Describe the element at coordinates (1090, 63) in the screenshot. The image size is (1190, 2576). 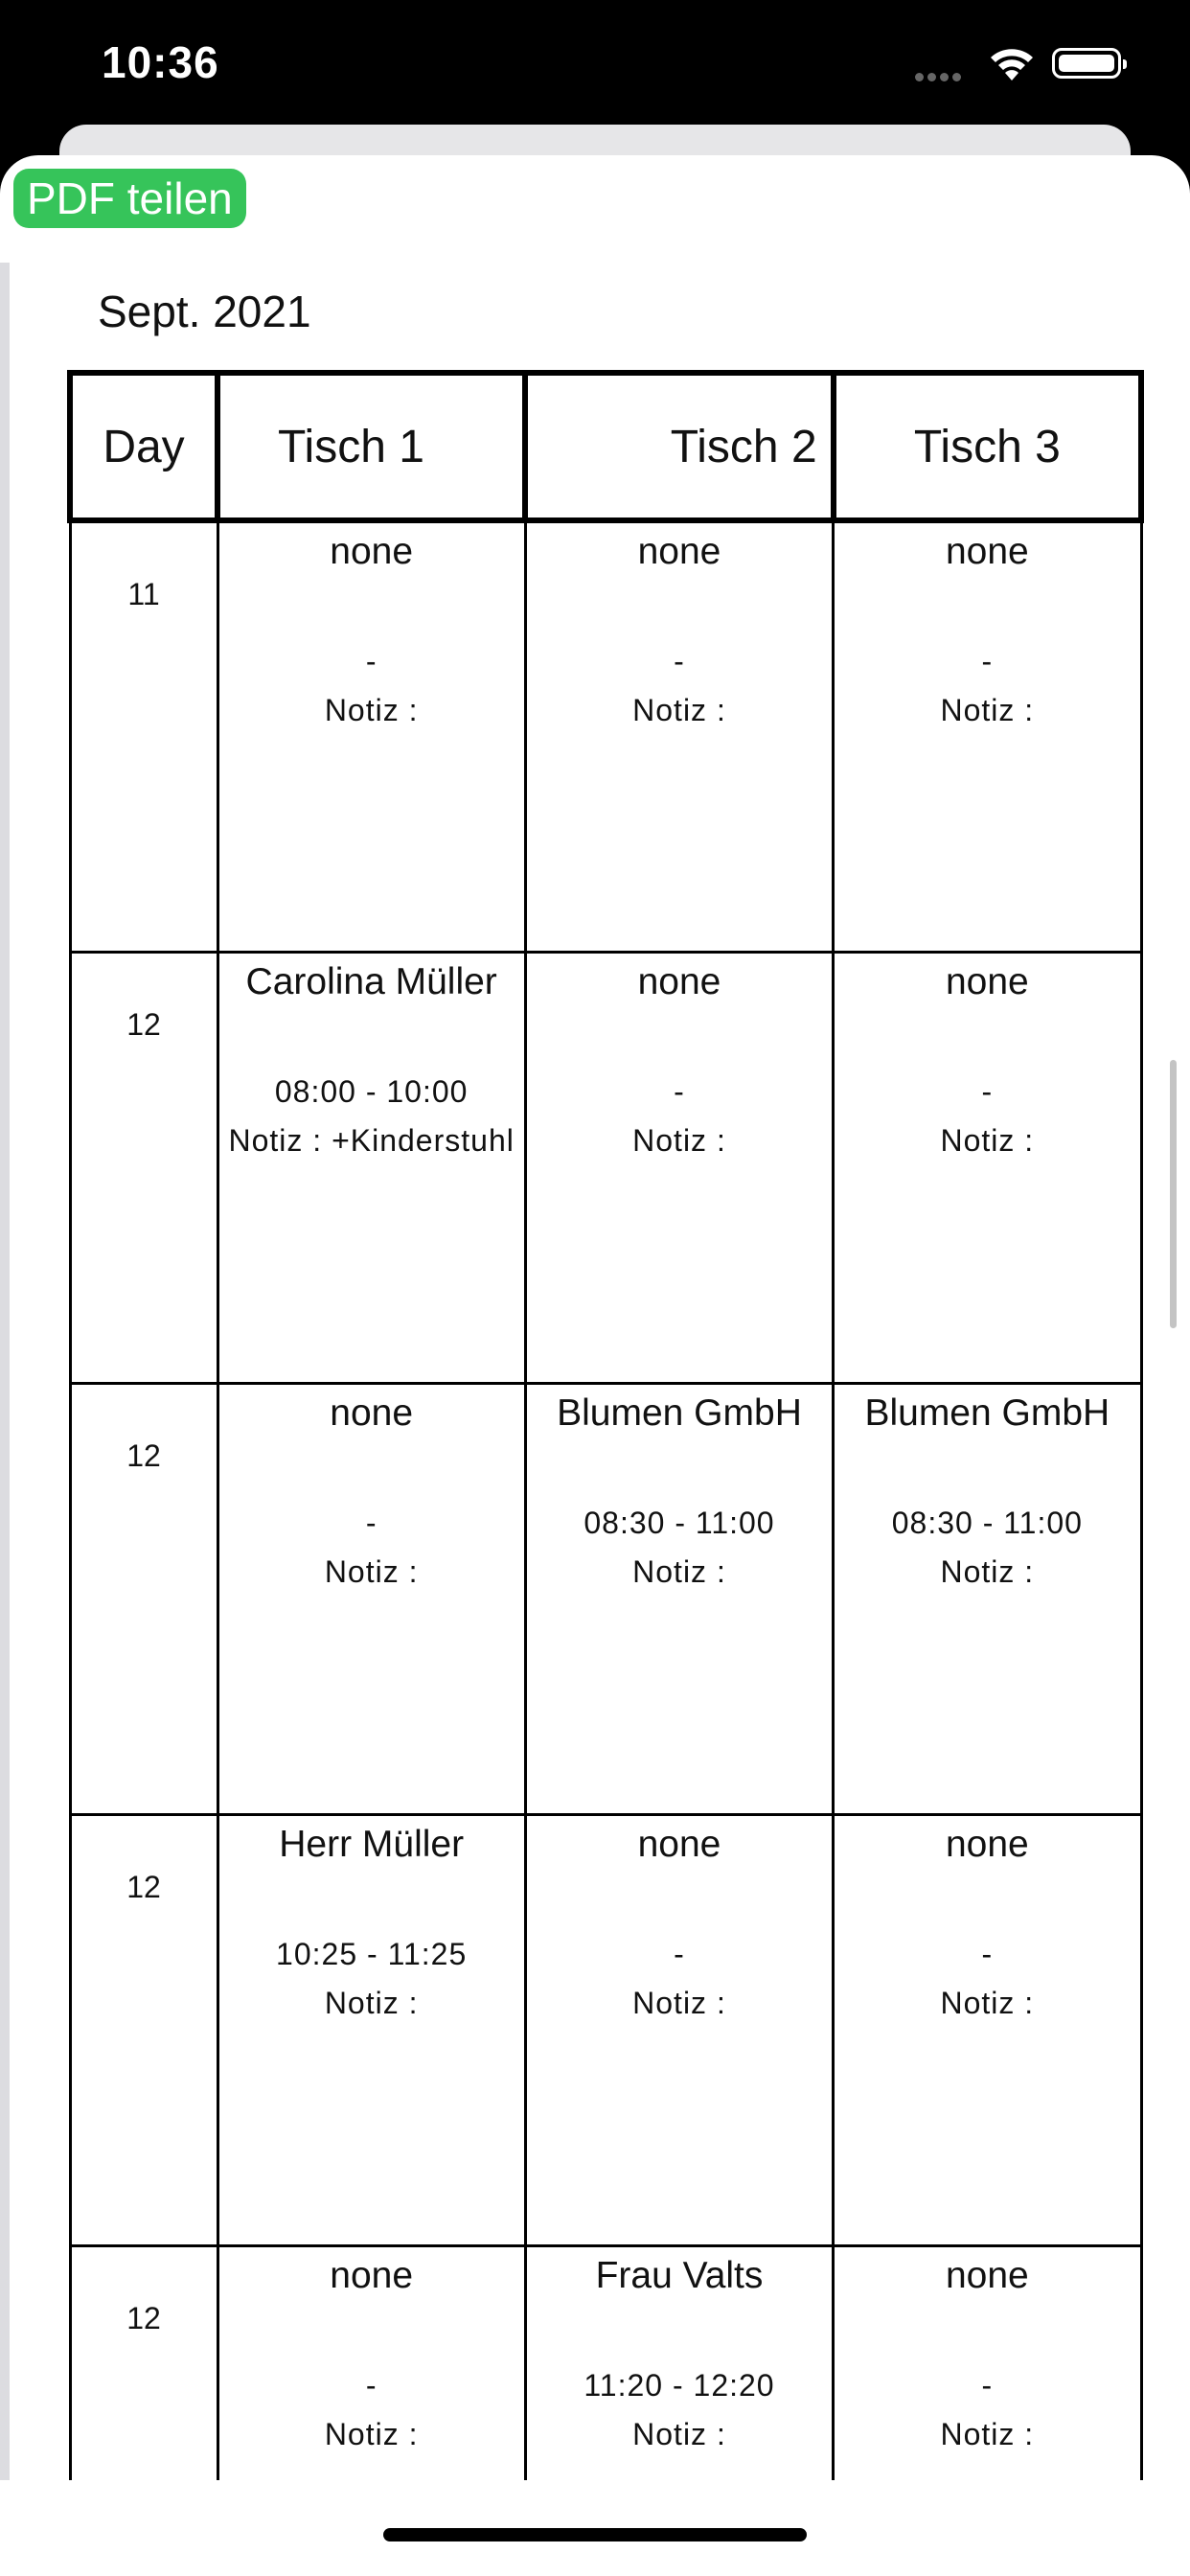
I see `battery-icon` at that location.